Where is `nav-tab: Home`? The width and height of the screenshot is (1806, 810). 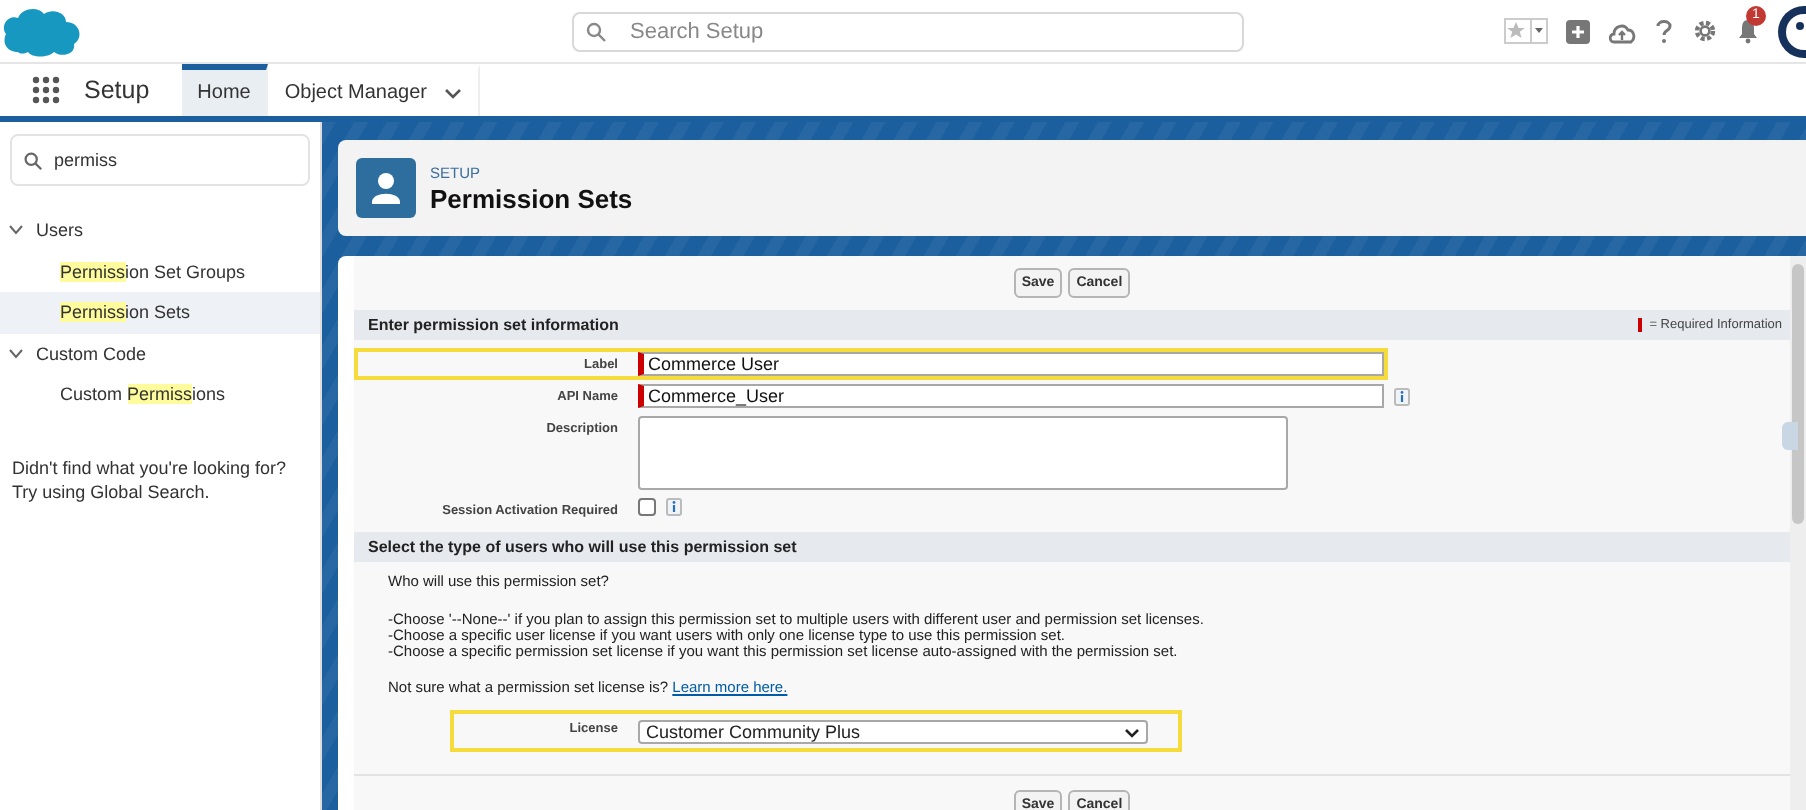
nav-tab: Home is located at coordinates (225, 90).